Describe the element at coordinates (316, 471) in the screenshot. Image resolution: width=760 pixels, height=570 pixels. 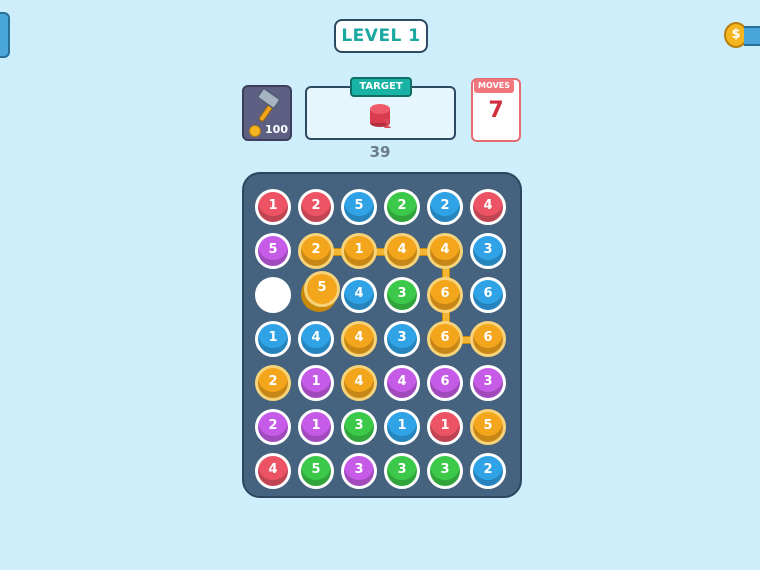
I see `chip-green: 5` at that location.